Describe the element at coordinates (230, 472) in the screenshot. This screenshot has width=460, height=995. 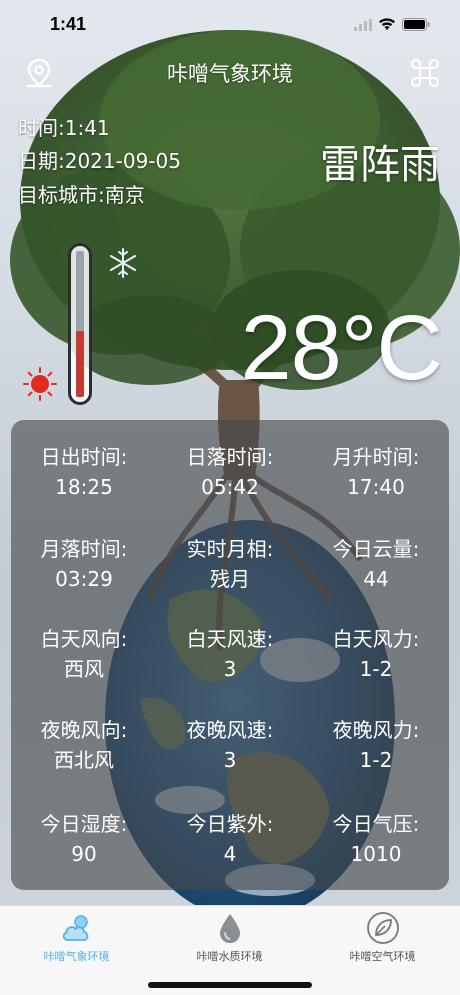
I see `detail-cell: 日落时间: 05:42` at that location.